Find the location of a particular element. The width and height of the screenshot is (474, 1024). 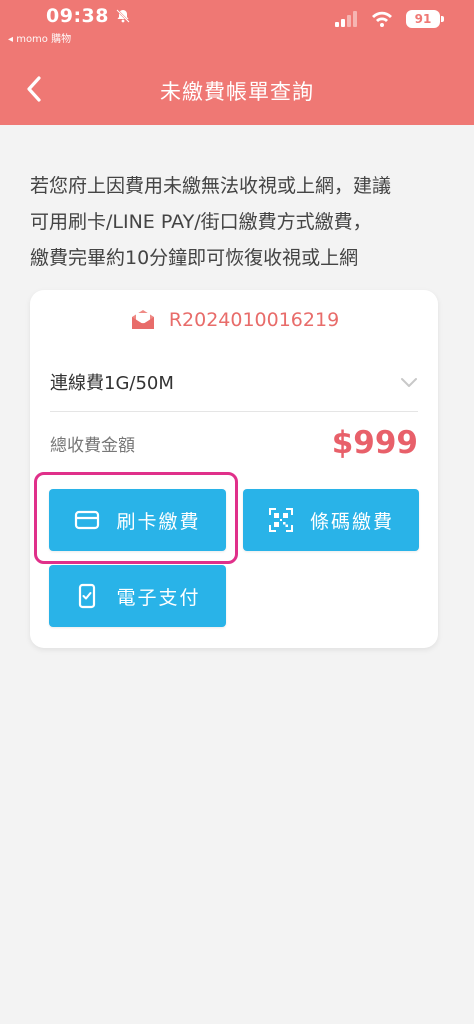

mobile-payment-icon is located at coordinates (87, 596).